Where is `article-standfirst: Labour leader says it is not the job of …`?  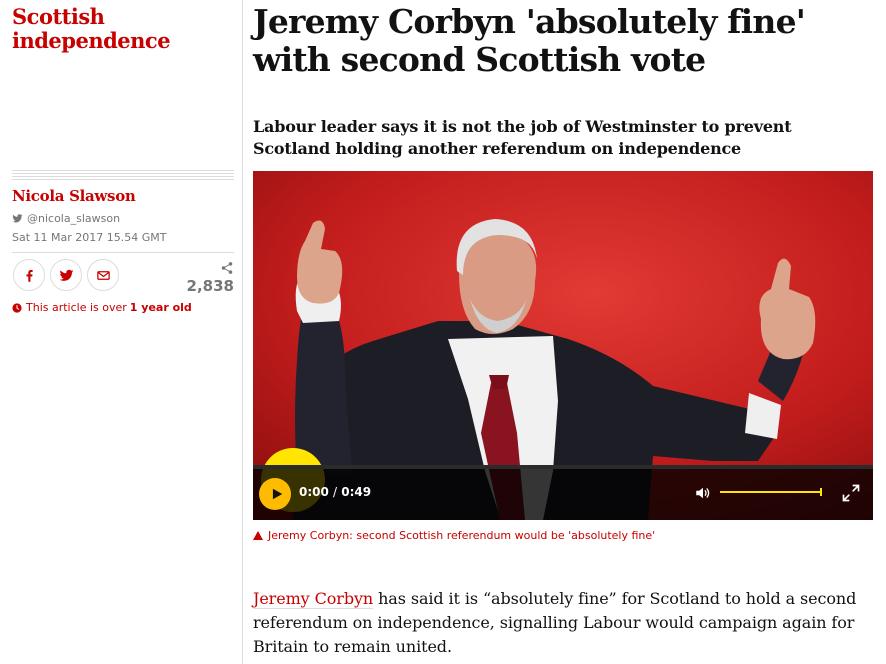
article-standfirst: Labour leader says it is not the job of … is located at coordinates (522, 137).